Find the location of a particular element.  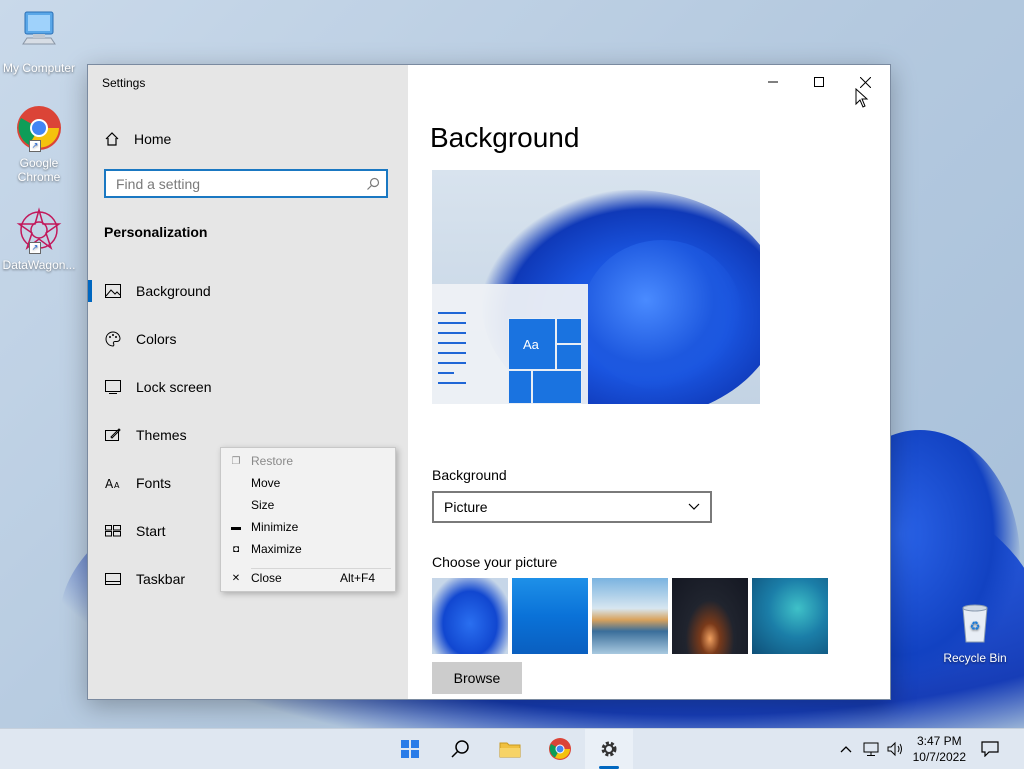

desktop-icon-recycle-bin: ♻ Recycle Bin is located at coordinates (975, 632).